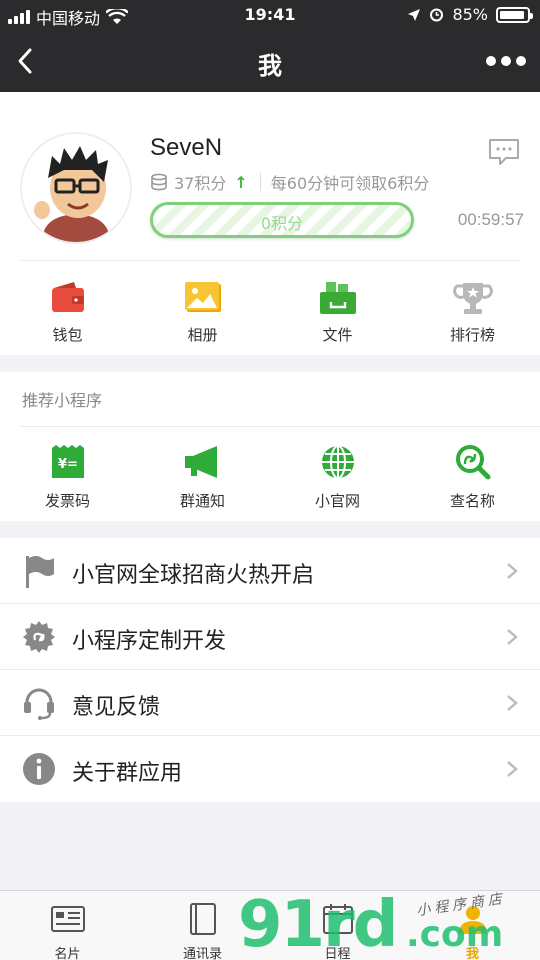 Image resolution: width=540 pixels, height=960 pixels. I want to click on points-hint: 每60分钟可领取6积分, so click(350, 183).